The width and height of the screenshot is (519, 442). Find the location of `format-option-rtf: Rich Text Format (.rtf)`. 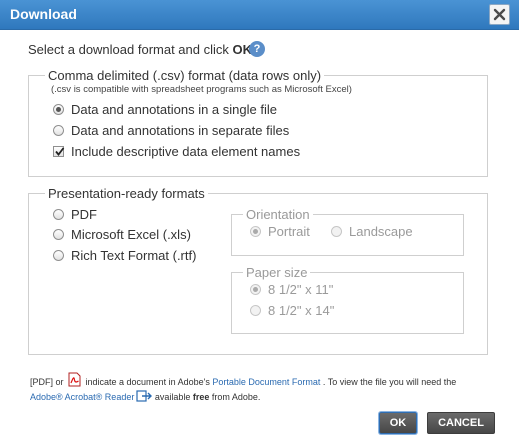

format-option-rtf: Rich Text Format (.rtf) is located at coordinates (124, 255).